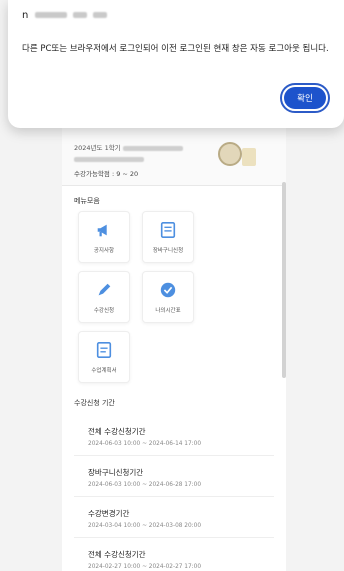  I want to click on redacted-student-name, so click(109, 159).